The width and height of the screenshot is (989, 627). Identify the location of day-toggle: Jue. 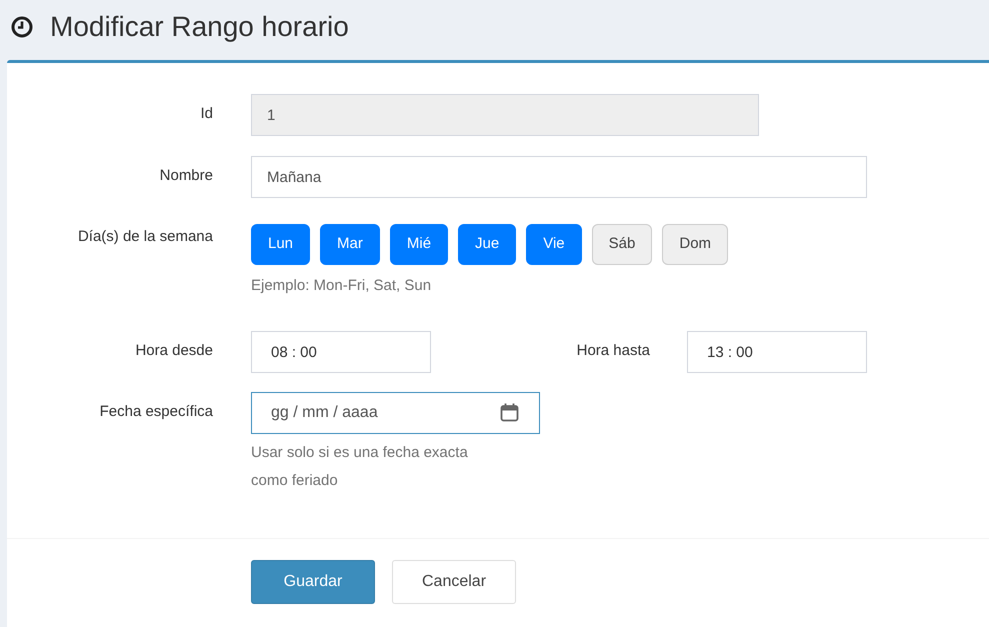
(487, 244).